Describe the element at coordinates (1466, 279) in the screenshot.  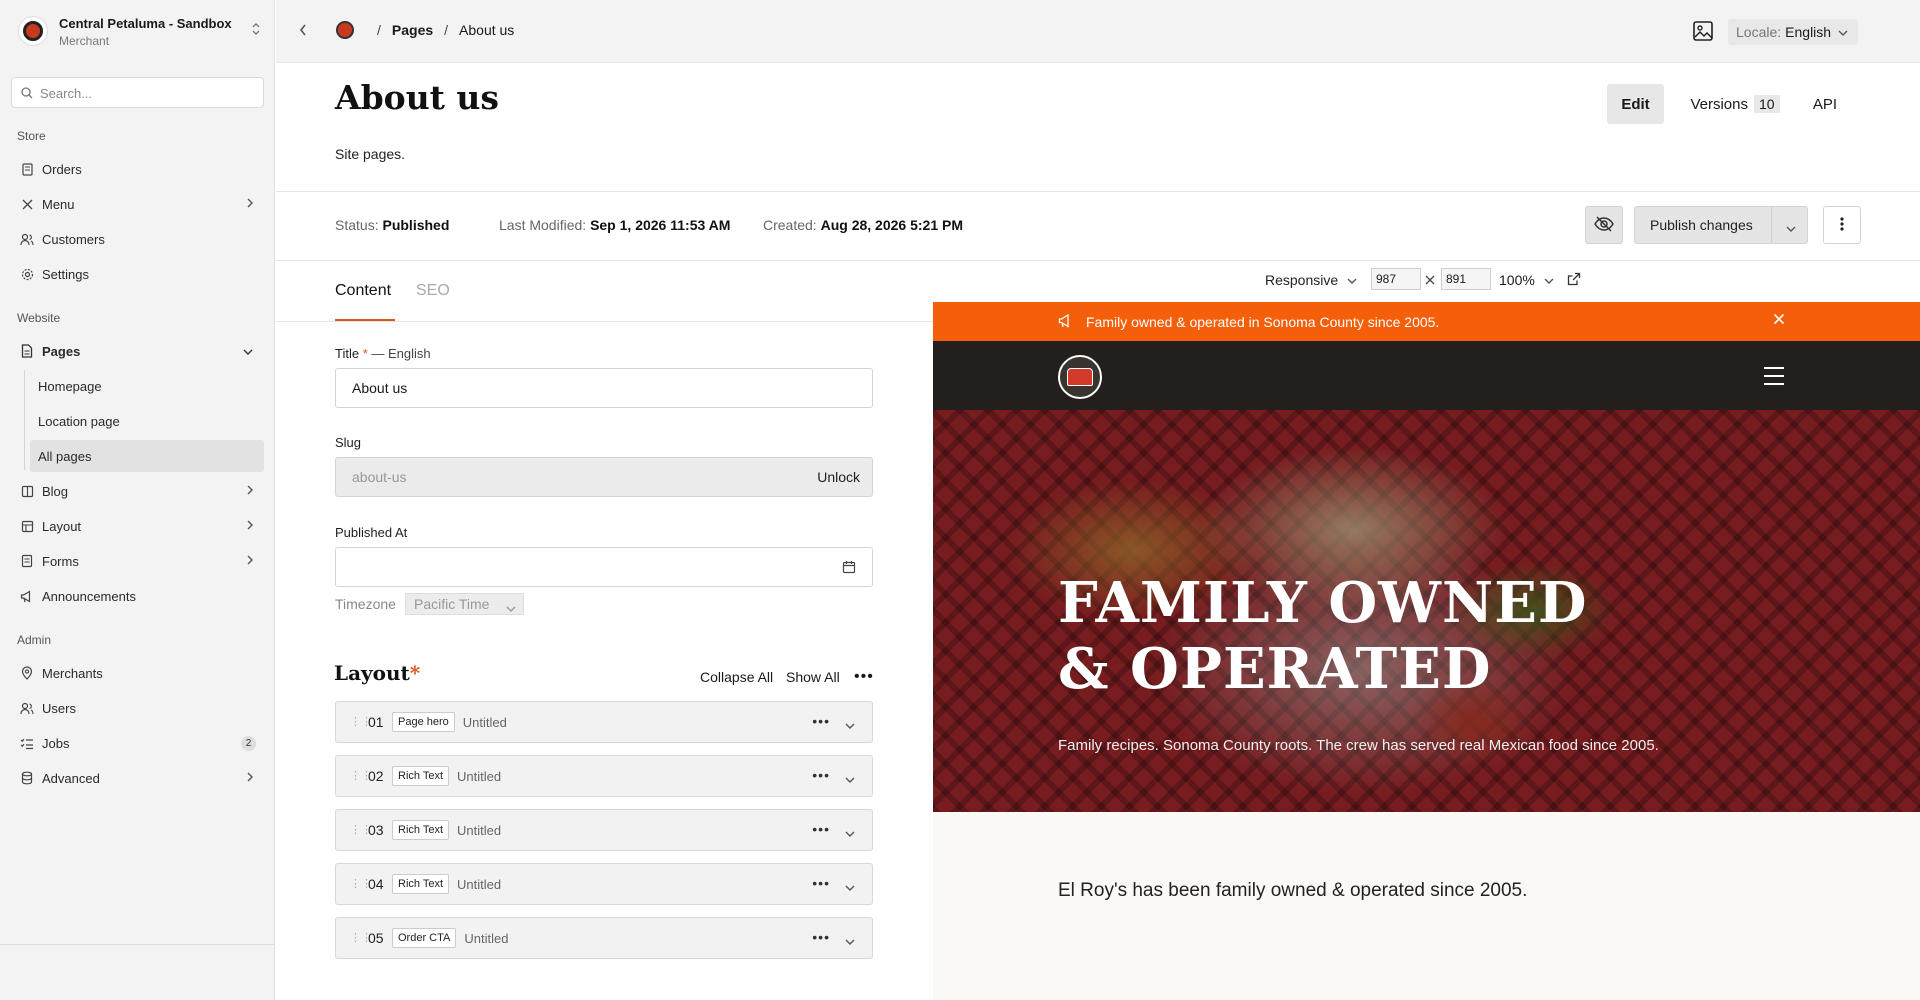
I see `preview-height-input: 891` at that location.